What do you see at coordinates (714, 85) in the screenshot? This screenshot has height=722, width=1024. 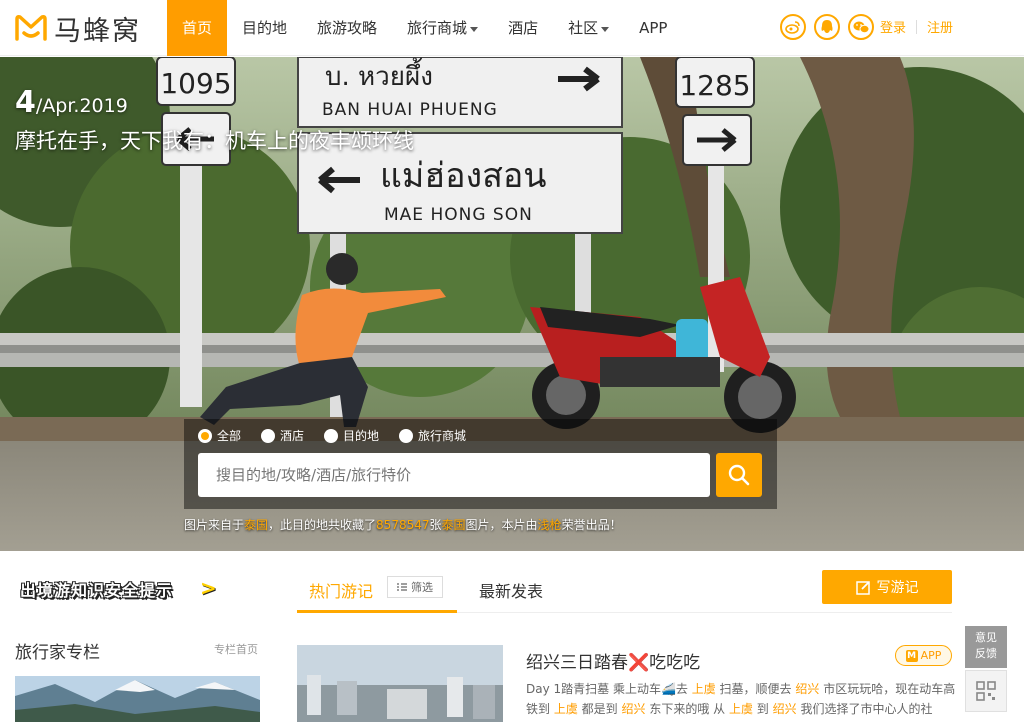 I see `sign-number-right: 1285` at bounding box center [714, 85].